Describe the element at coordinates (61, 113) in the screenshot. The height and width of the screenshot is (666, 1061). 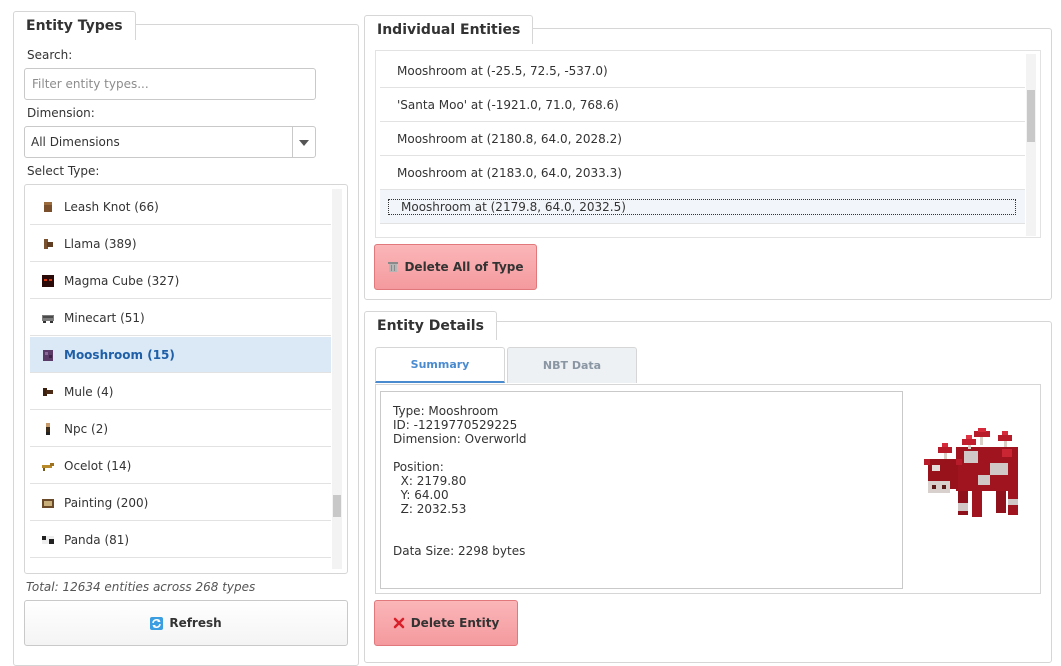
I see `dimension-label: Dimension:` at that location.